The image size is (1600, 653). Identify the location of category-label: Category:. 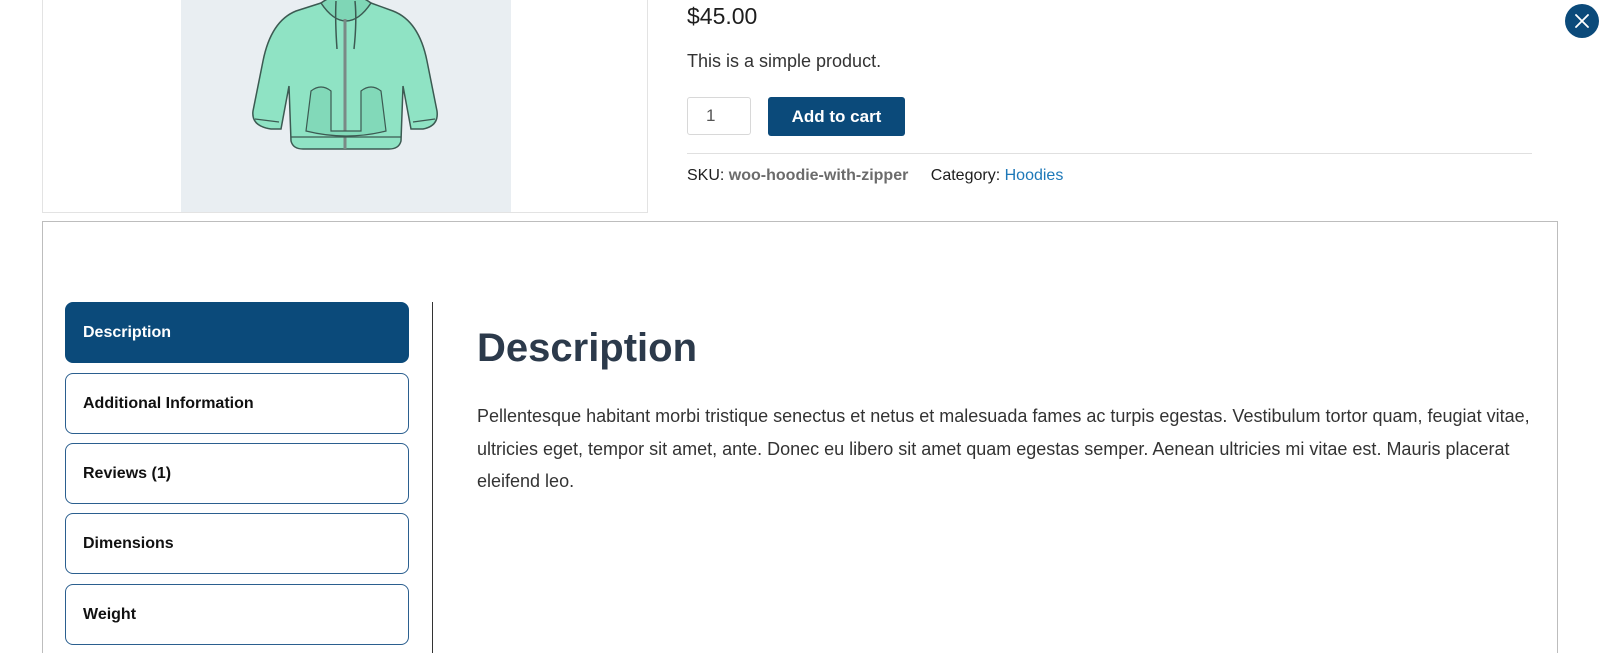
(965, 175).